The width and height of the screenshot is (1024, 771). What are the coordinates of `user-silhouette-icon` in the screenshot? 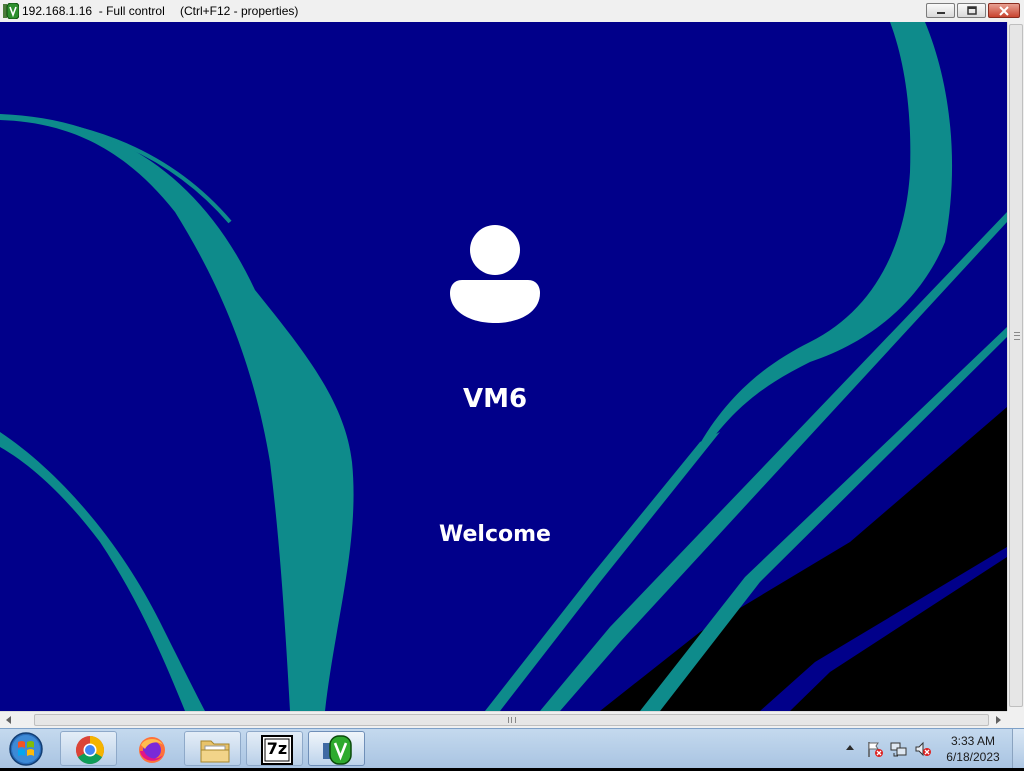 It's located at (495, 274).